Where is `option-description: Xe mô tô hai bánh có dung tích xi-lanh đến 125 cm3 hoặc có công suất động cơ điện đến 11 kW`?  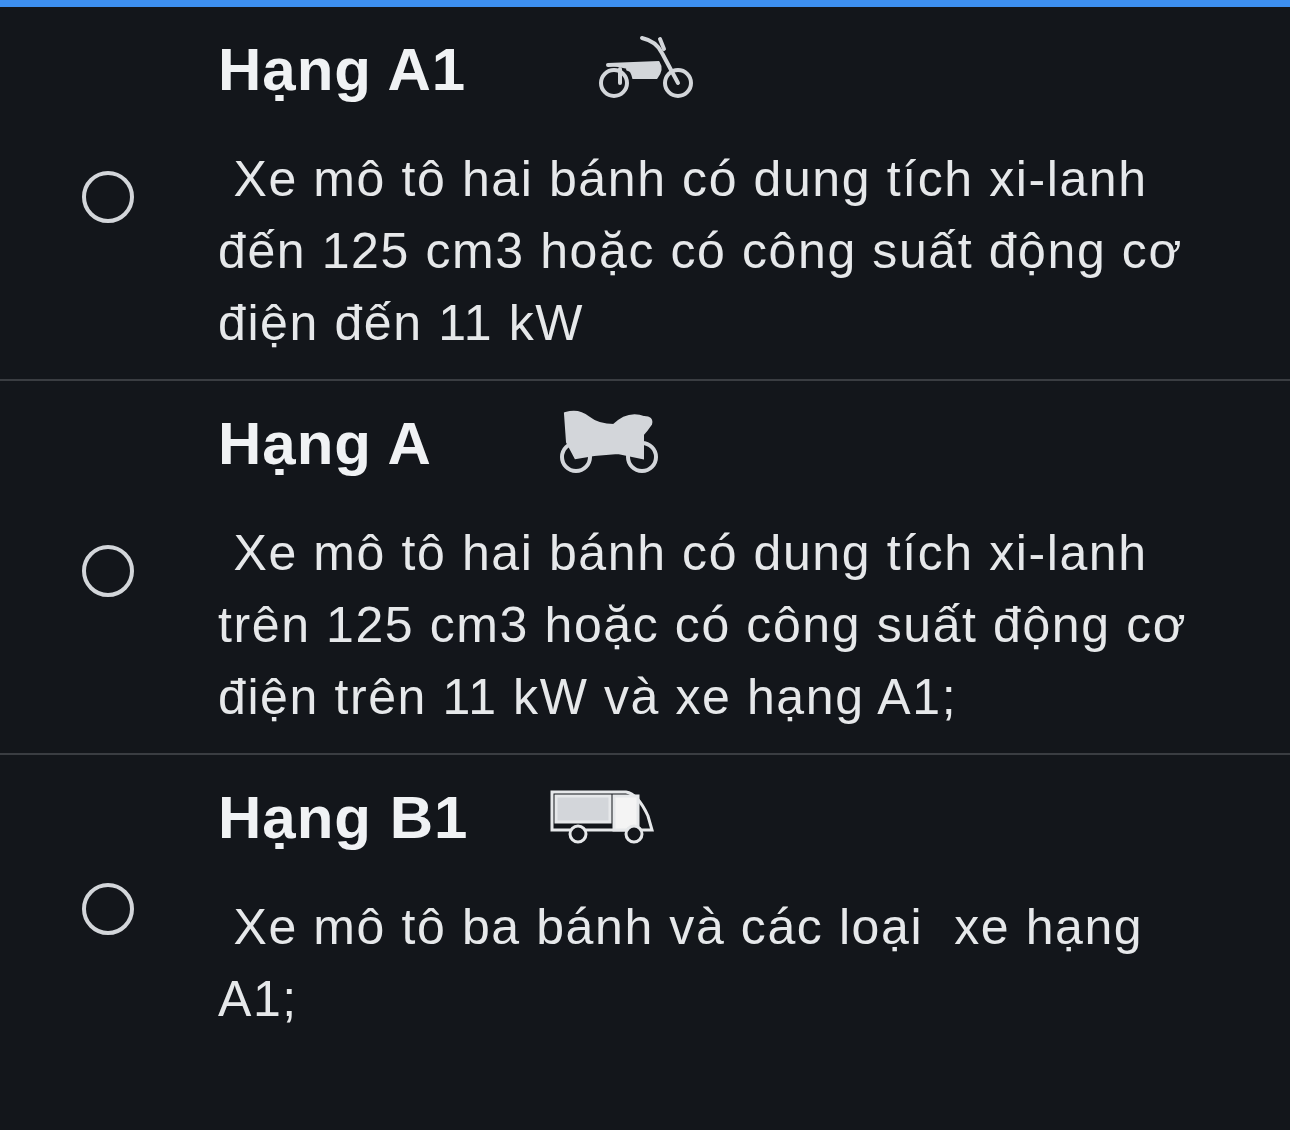
option-description: Xe mô tô hai bánh có dung tích xi-lanh đến 125 cm3 hoặc có công suất động cơ điện đến 11 kW is located at coordinates (701, 251).